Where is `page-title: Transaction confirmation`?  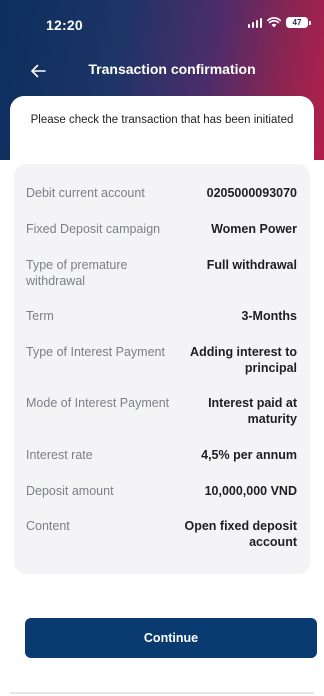 page-title: Transaction confirmation is located at coordinates (172, 69).